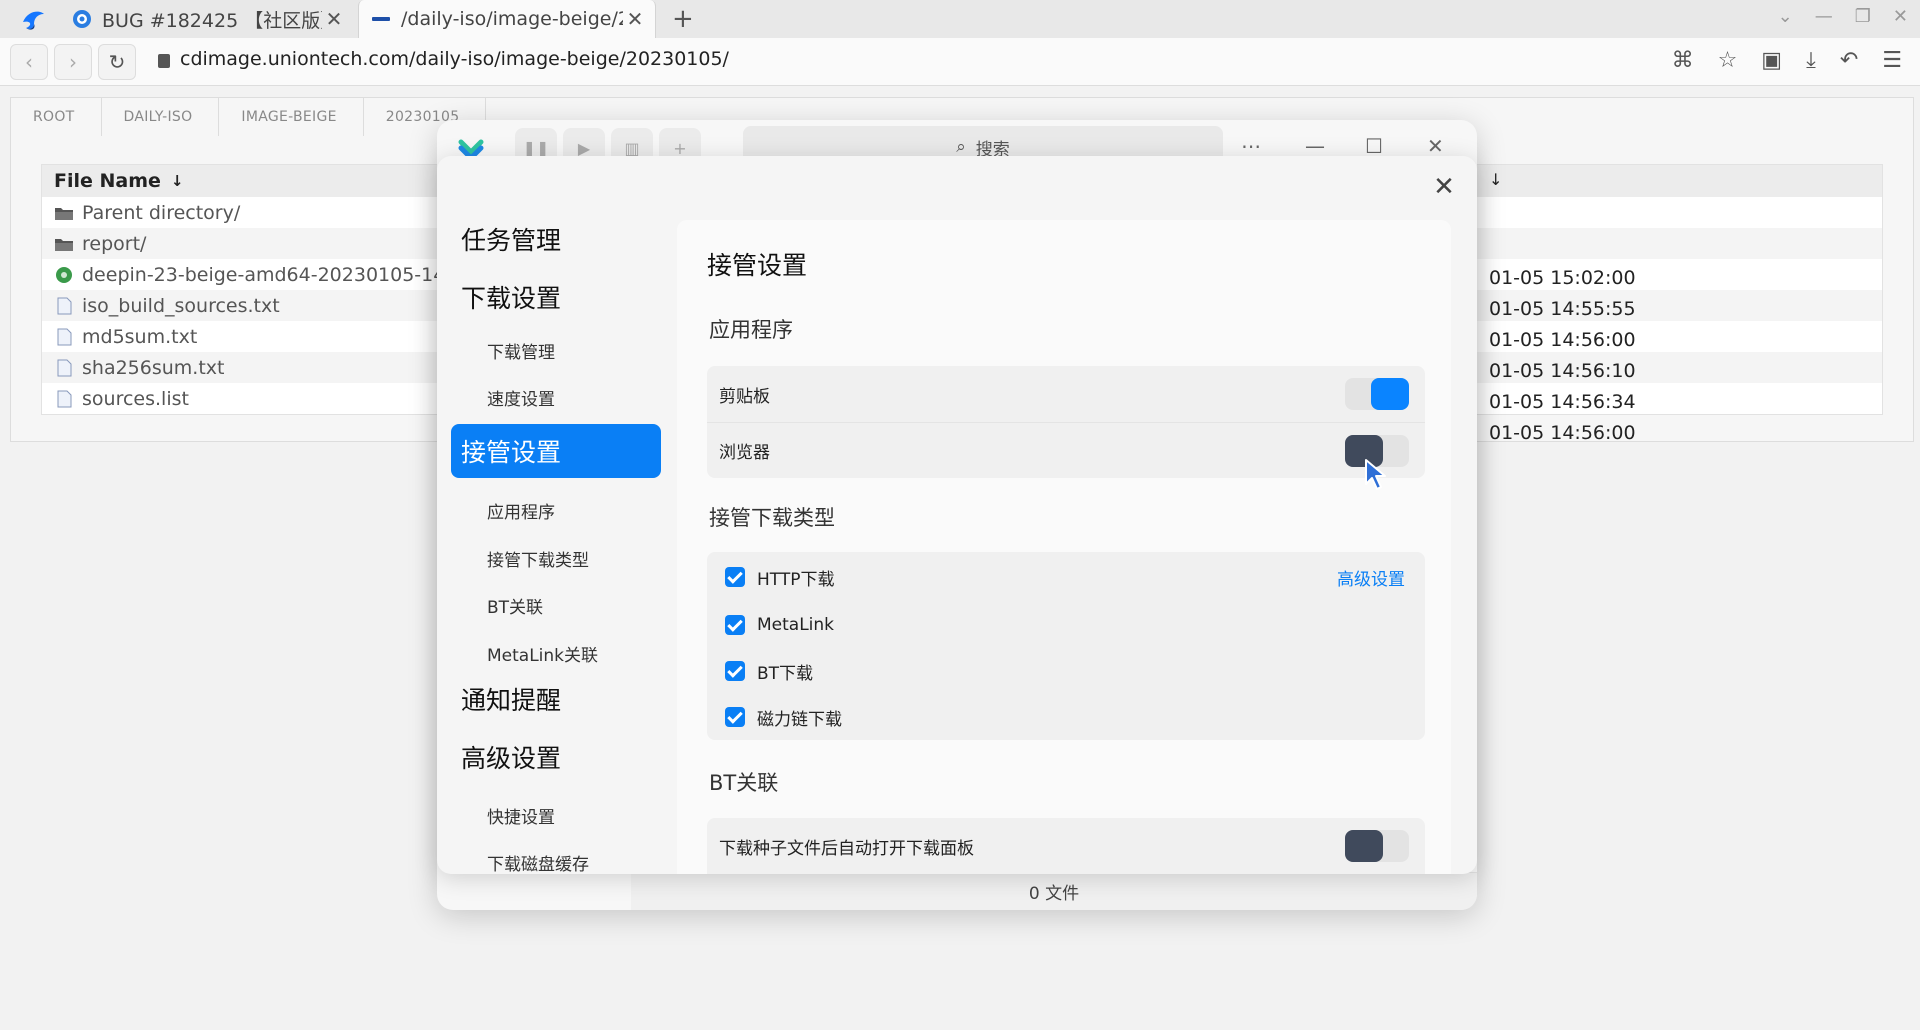  Describe the element at coordinates (751, 330) in the screenshot. I see `section-applications: 应用程序` at that location.